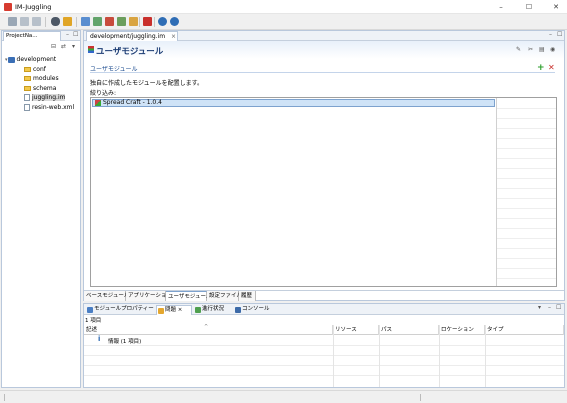  Describe the element at coordinates (42, 108) in the screenshot. I see `tree-item-resin-web-xml: resin-web.xml` at that location.